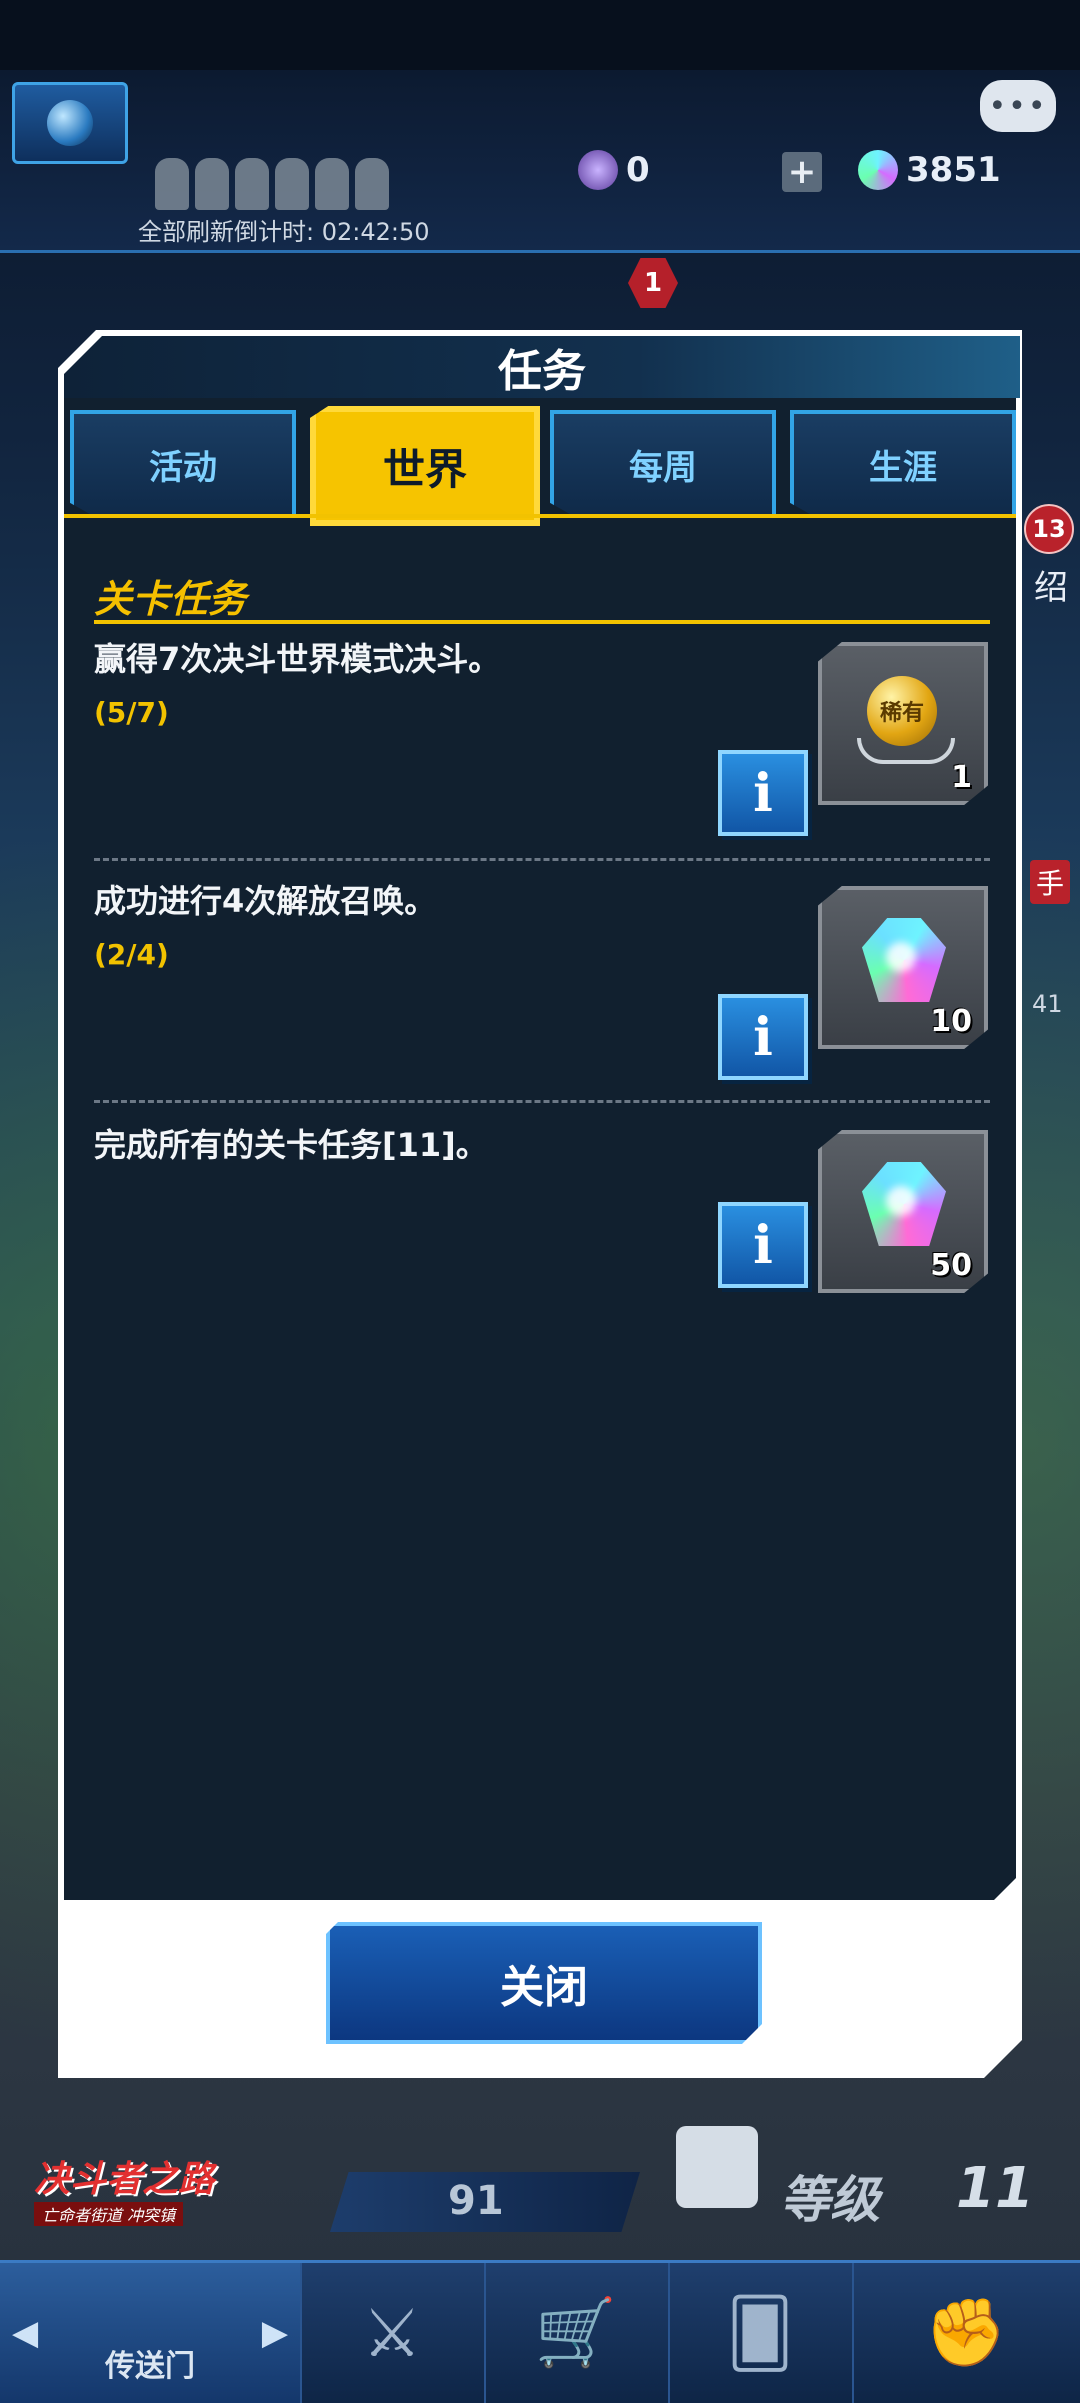  I want to click on reward-quantity: 10, so click(951, 1021).